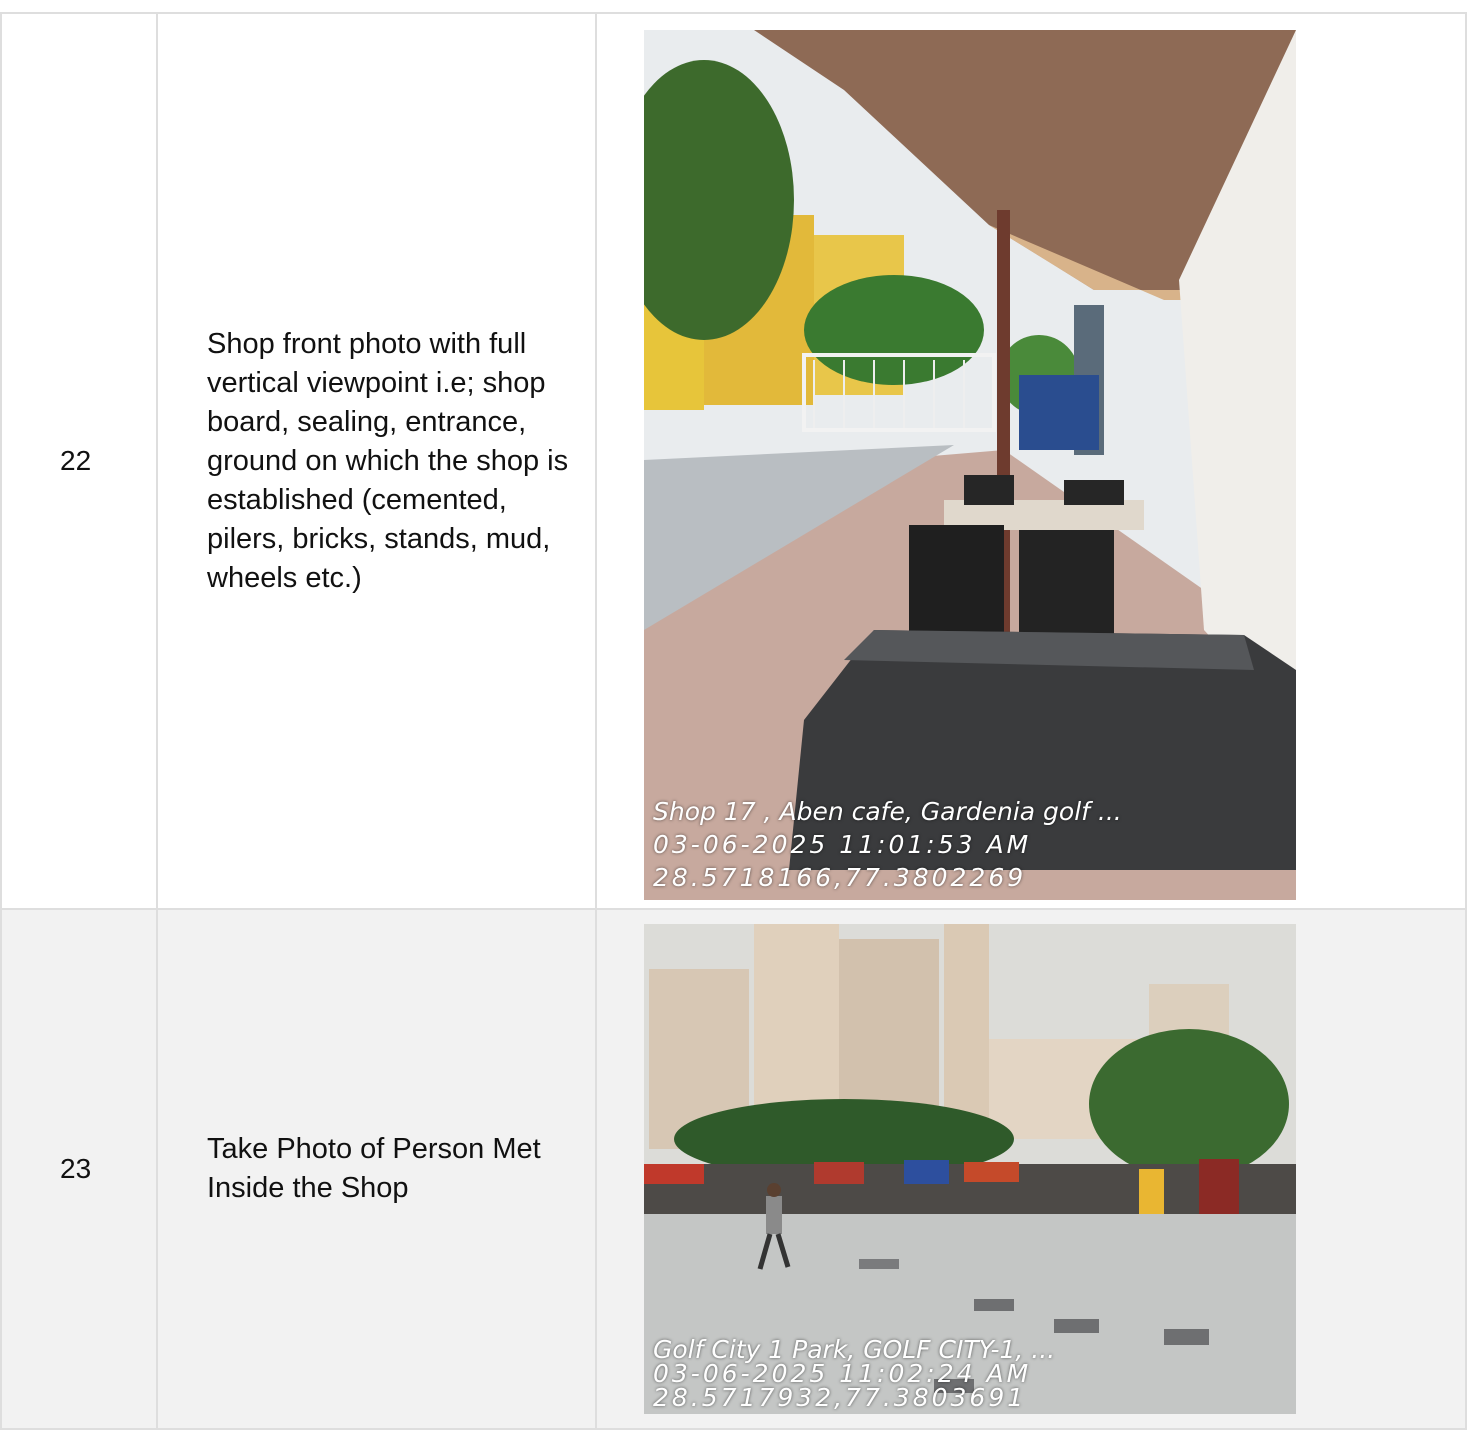  What do you see at coordinates (840, 877) in the screenshot?
I see `stamp-coordinates: 28.5718166,77.3802269` at bounding box center [840, 877].